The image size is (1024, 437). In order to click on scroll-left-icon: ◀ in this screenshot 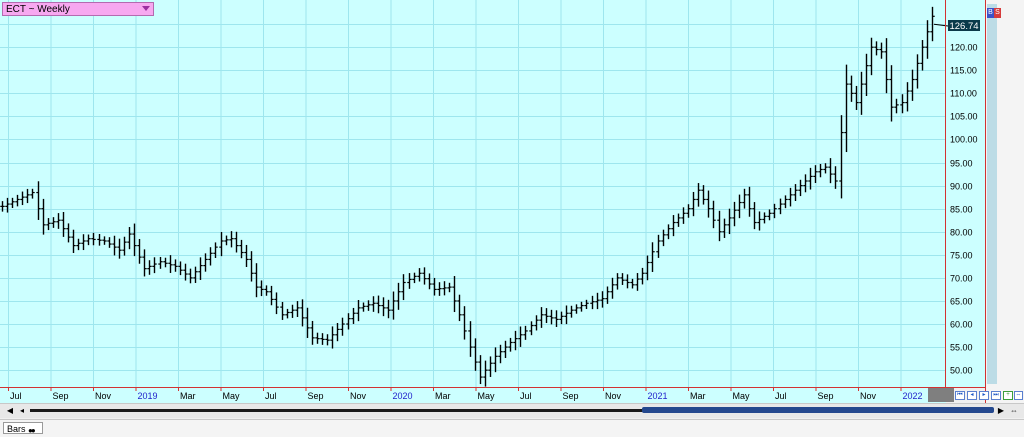, I will do `click(10, 410)`.